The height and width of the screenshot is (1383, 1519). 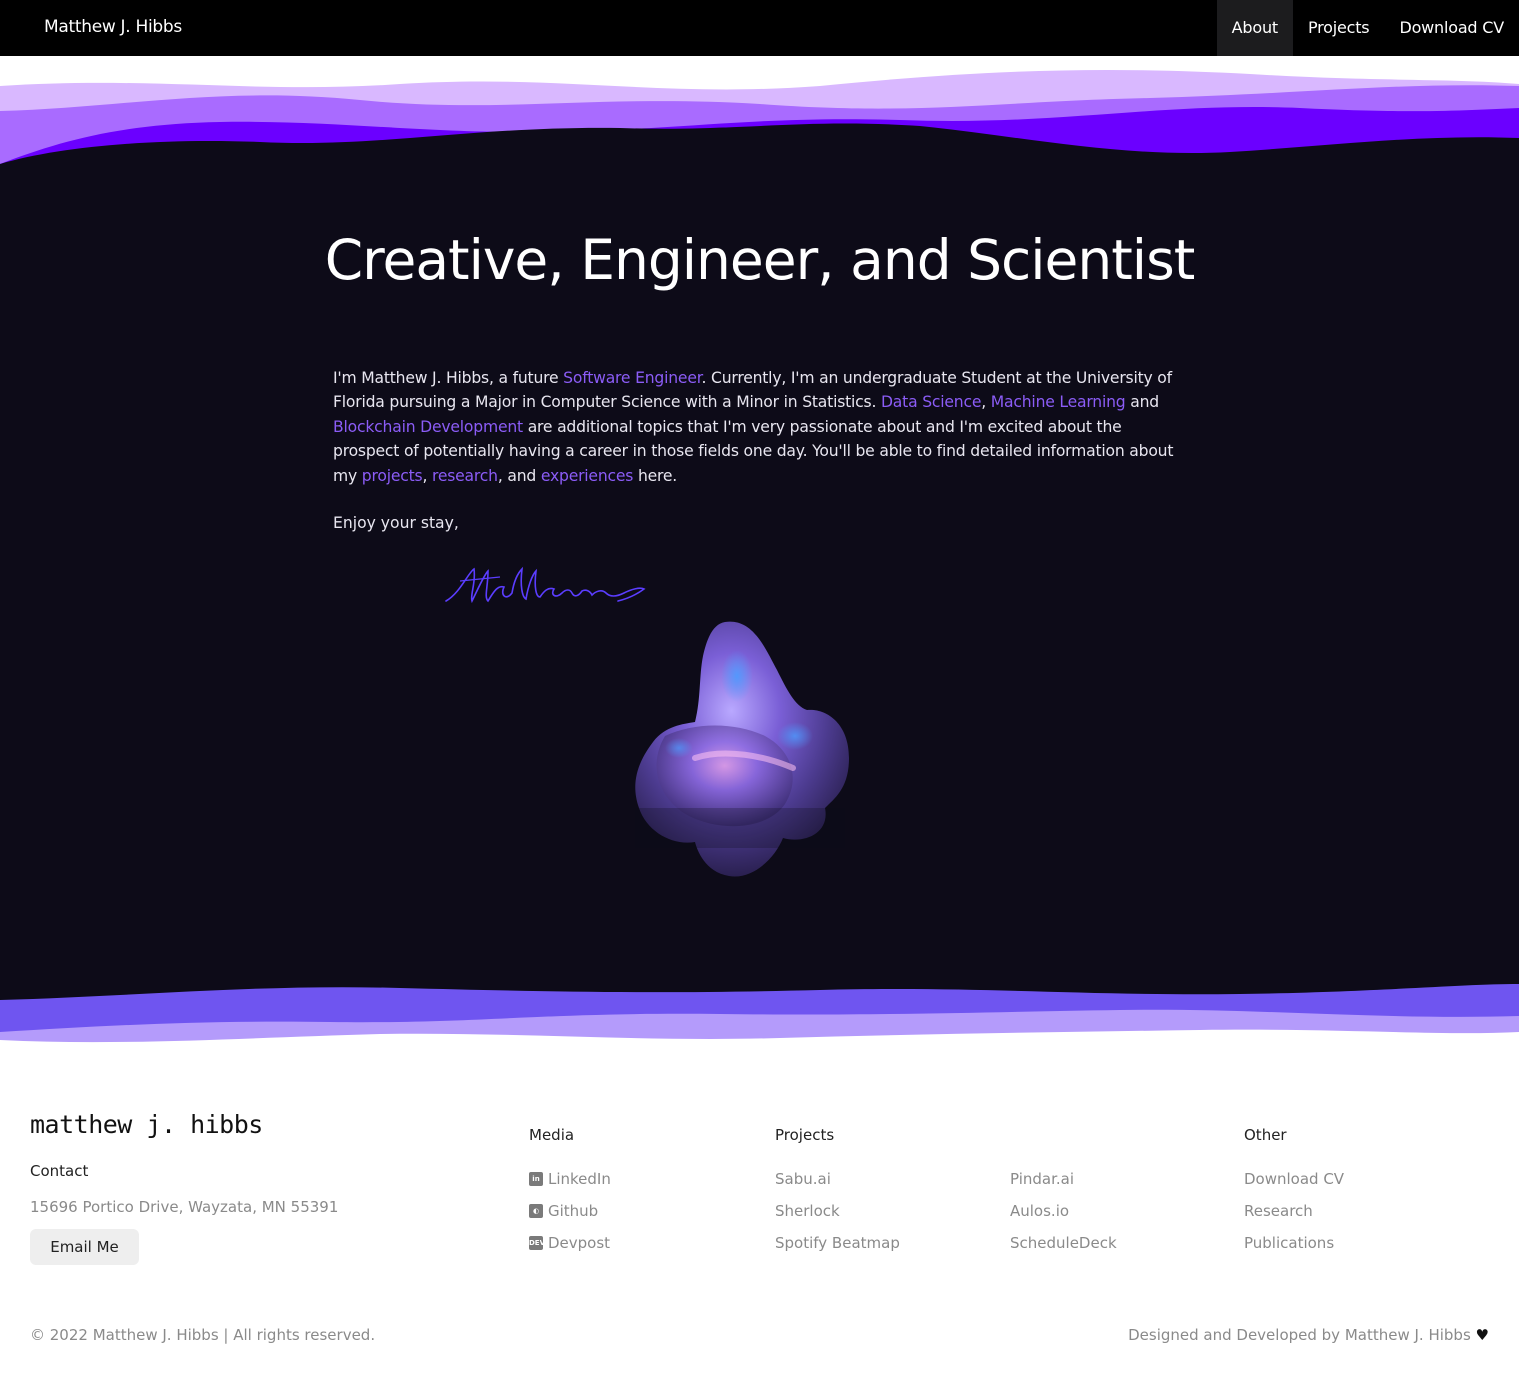 I want to click on link-machine-learning: Machine Learning, so click(x=1058, y=402).